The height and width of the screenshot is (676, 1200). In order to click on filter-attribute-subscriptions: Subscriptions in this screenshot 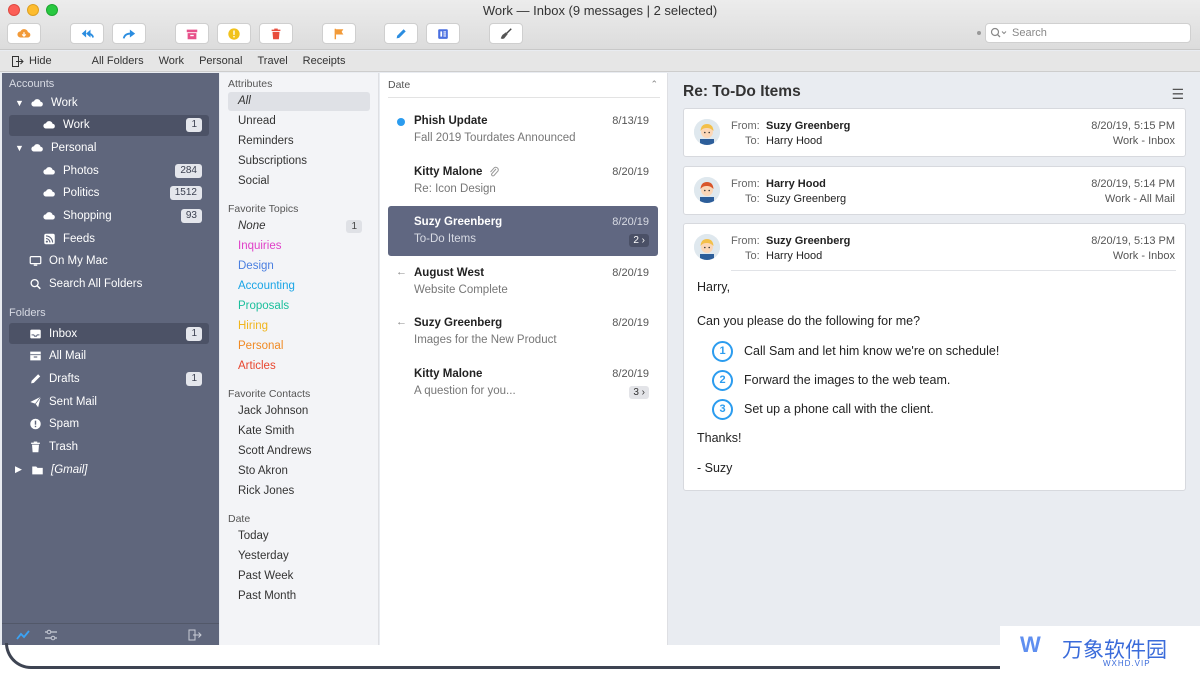, I will do `click(299, 161)`.